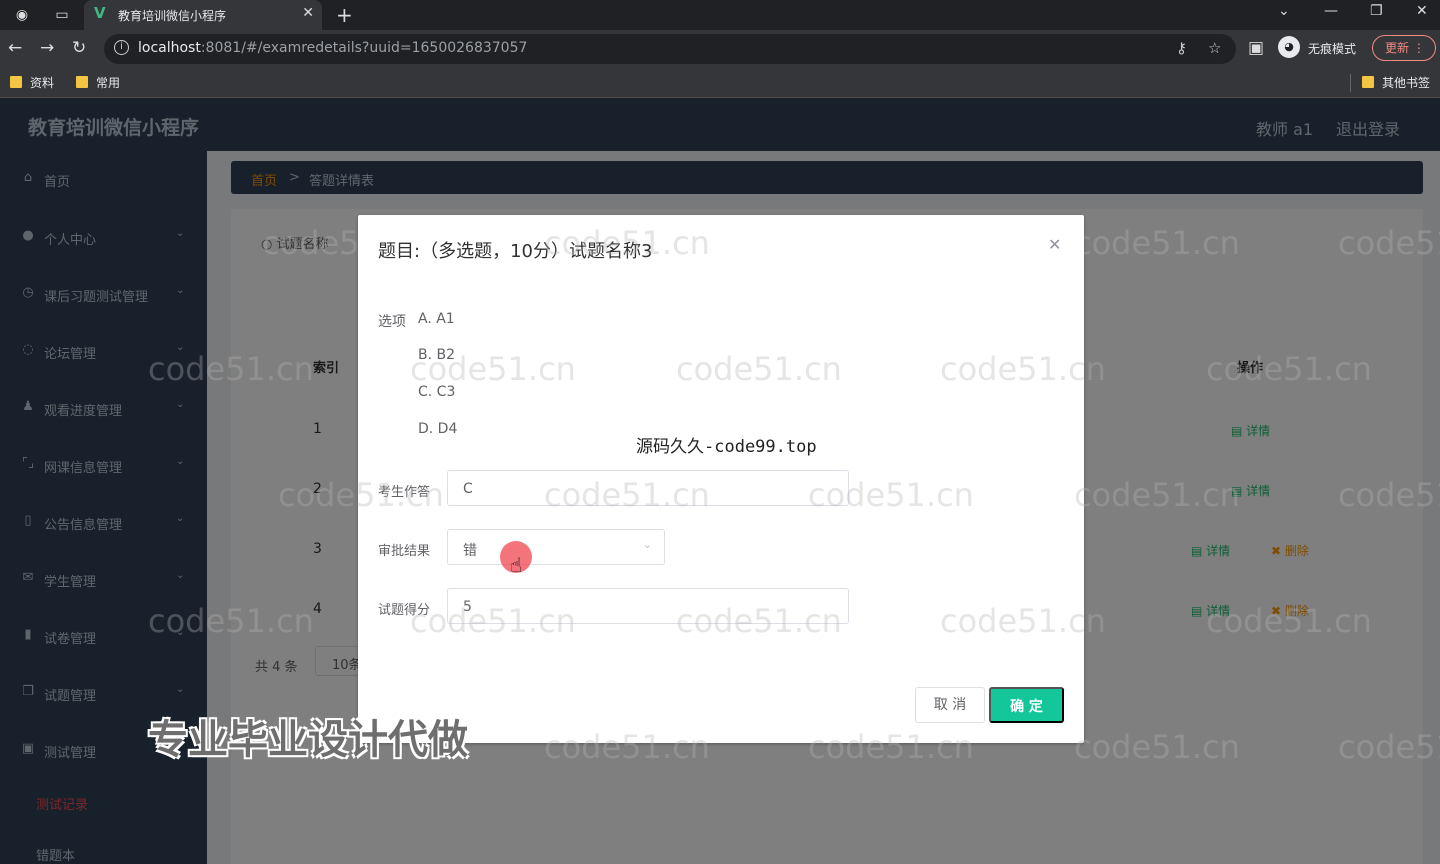 Image resolution: width=1440 pixels, height=864 pixels. Describe the element at coordinates (392, 322) in the screenshot. I see `options-label: 选项` at that location.